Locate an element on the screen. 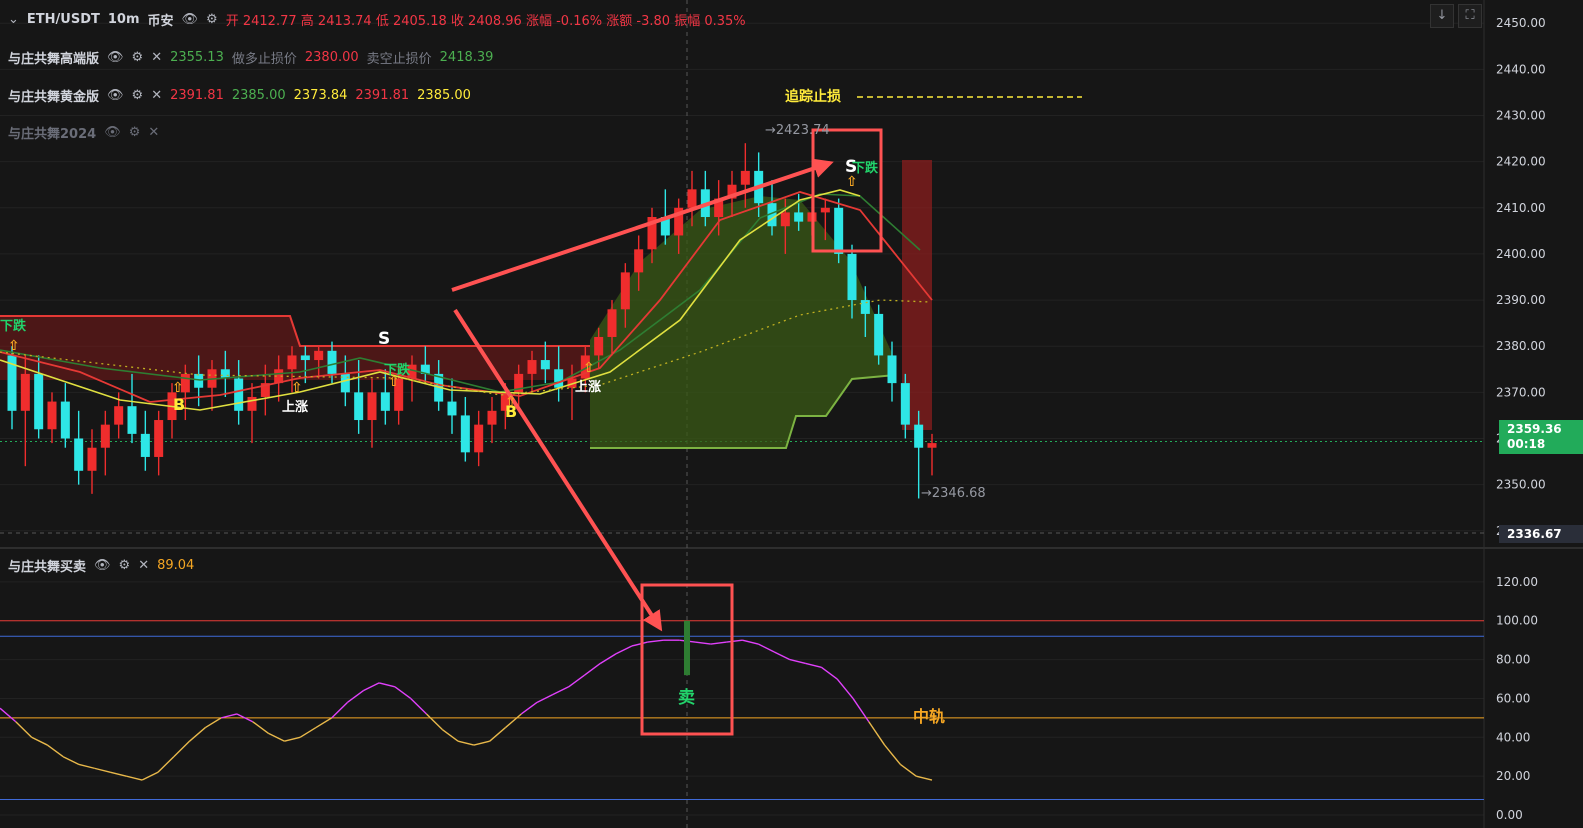 The width and height of the screenshot is (1583, 828). exchange-label: 币安 is located at coordinates (160, 21).